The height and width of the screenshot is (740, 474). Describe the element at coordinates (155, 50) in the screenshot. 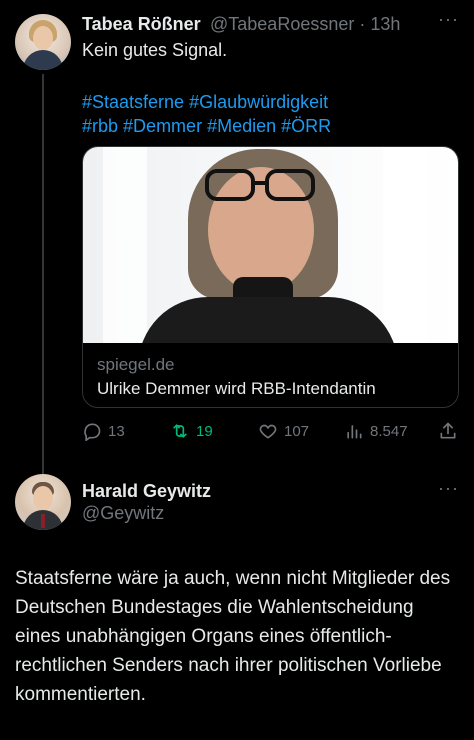

I see `tweet1-text: Kein gutes Signal.` at that location.